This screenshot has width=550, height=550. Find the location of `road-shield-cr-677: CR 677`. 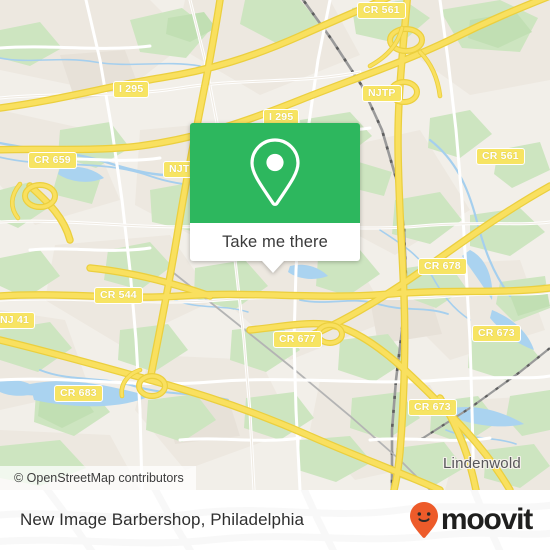

road-shield-cr-677: CR 677 is located at coordinates (297, 339).